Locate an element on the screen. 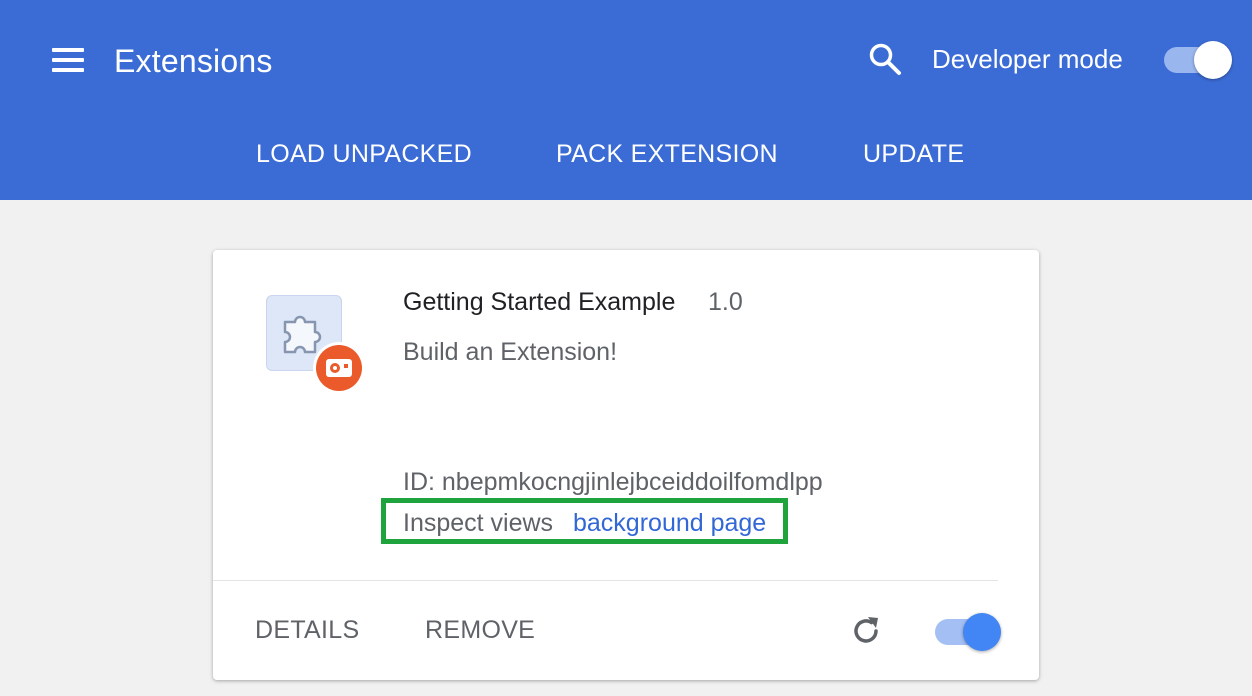  extension-description: Build an Extension! is located at coordinates (510, 352).